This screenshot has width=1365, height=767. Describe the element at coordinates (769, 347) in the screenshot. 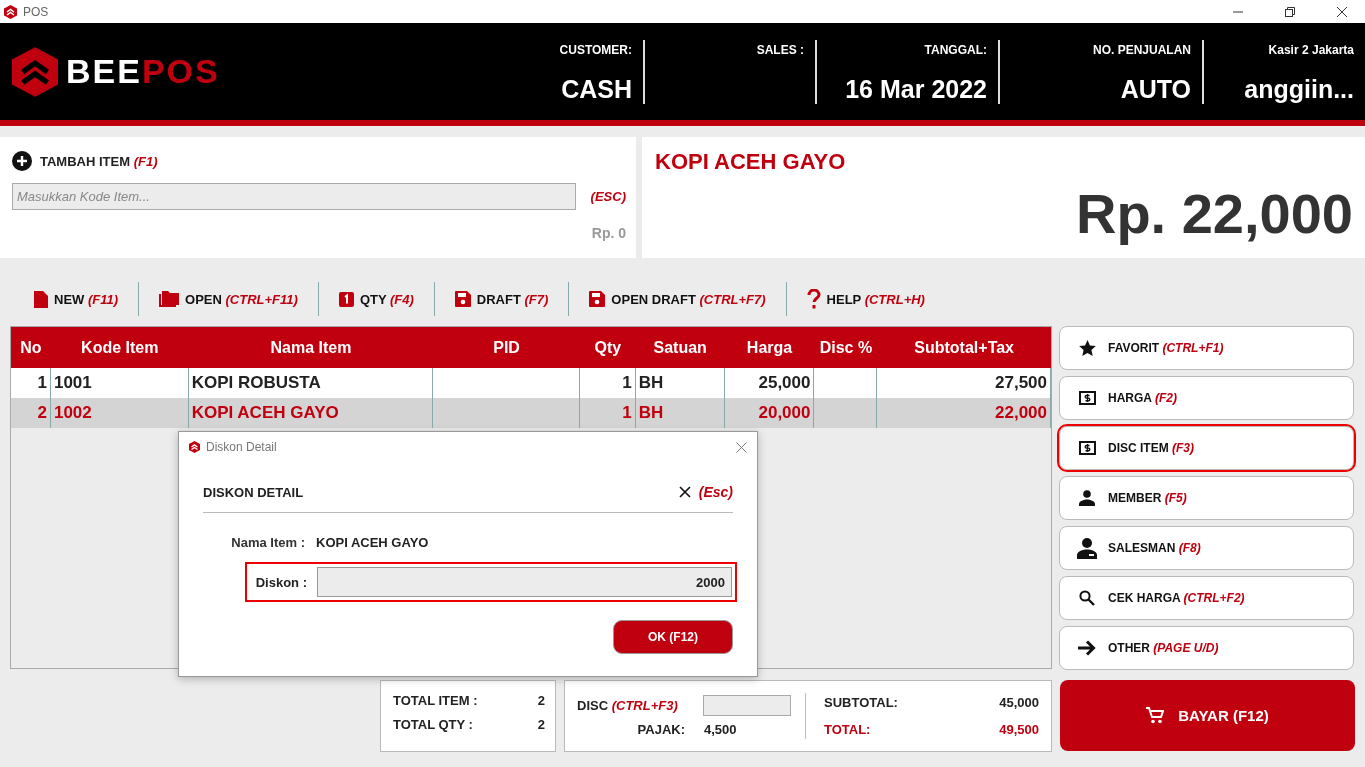

I see `column-header: Harga` at that location.